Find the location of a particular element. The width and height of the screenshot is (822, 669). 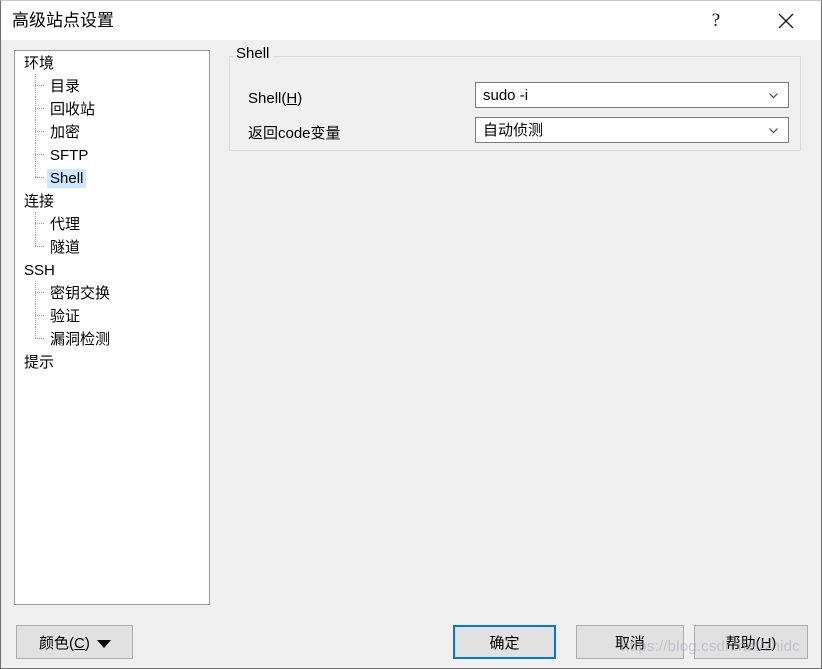

tree-item-label: SSH is located at coordinates (39, 270).